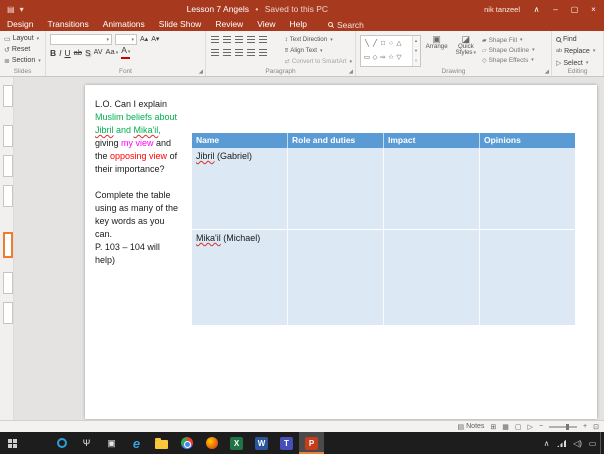 The image size is (604, 454). I want to click on cortana-search-button, so click(61, 443).